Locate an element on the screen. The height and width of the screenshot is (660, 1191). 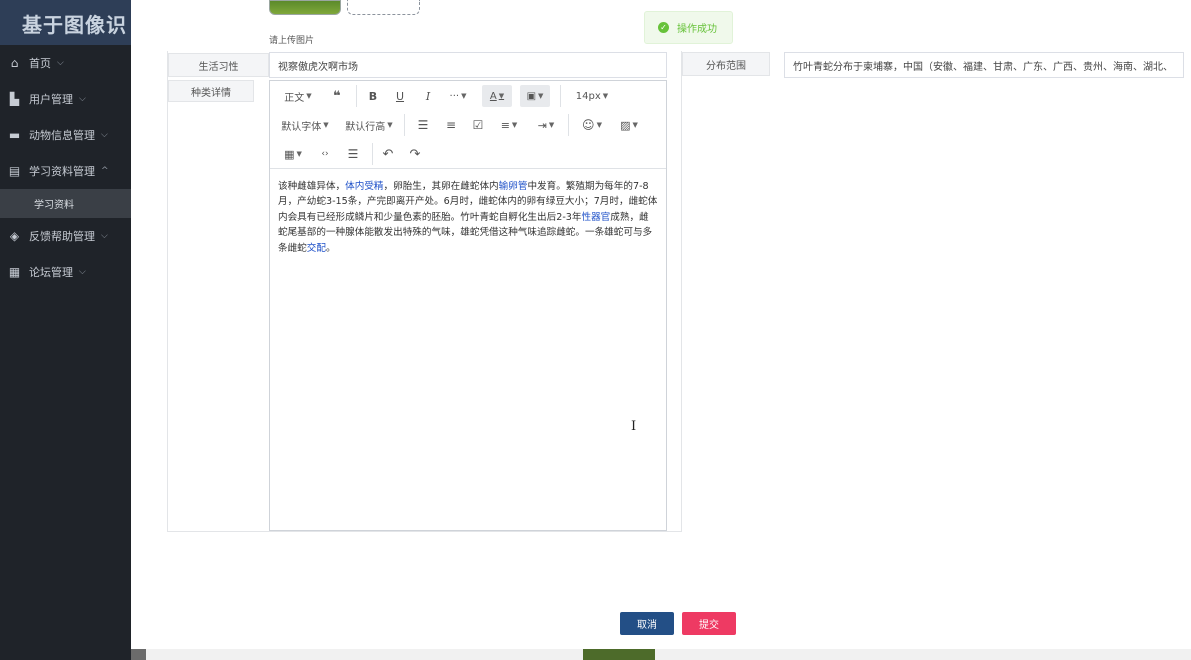
success-toast: ✓ 操作成功 is located at coordinates (688, 27).